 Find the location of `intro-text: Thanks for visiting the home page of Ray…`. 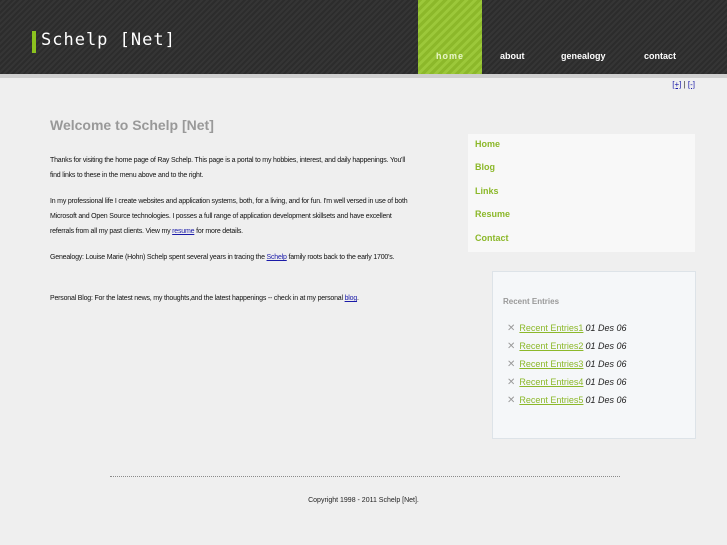

intro-text: Thanks for visiting the home page of Ray… is located at coordinates (228, 168).